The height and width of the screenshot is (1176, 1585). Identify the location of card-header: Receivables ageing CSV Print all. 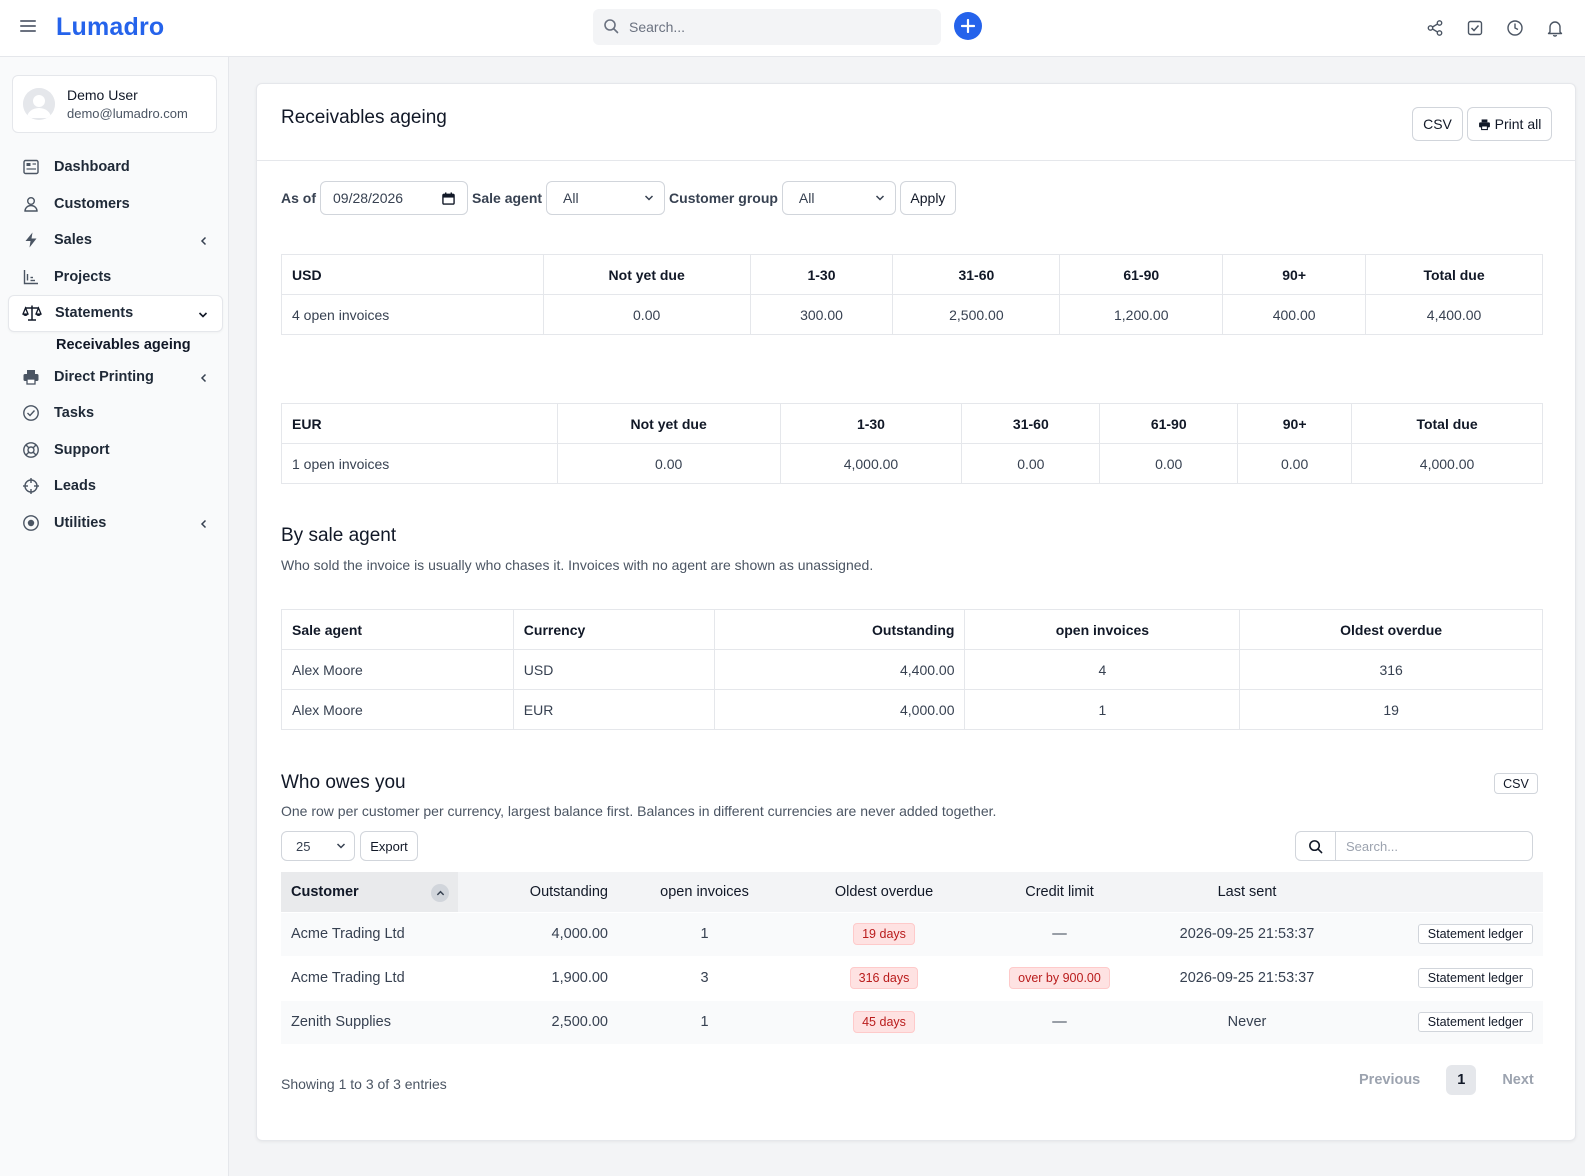
(916, 122).